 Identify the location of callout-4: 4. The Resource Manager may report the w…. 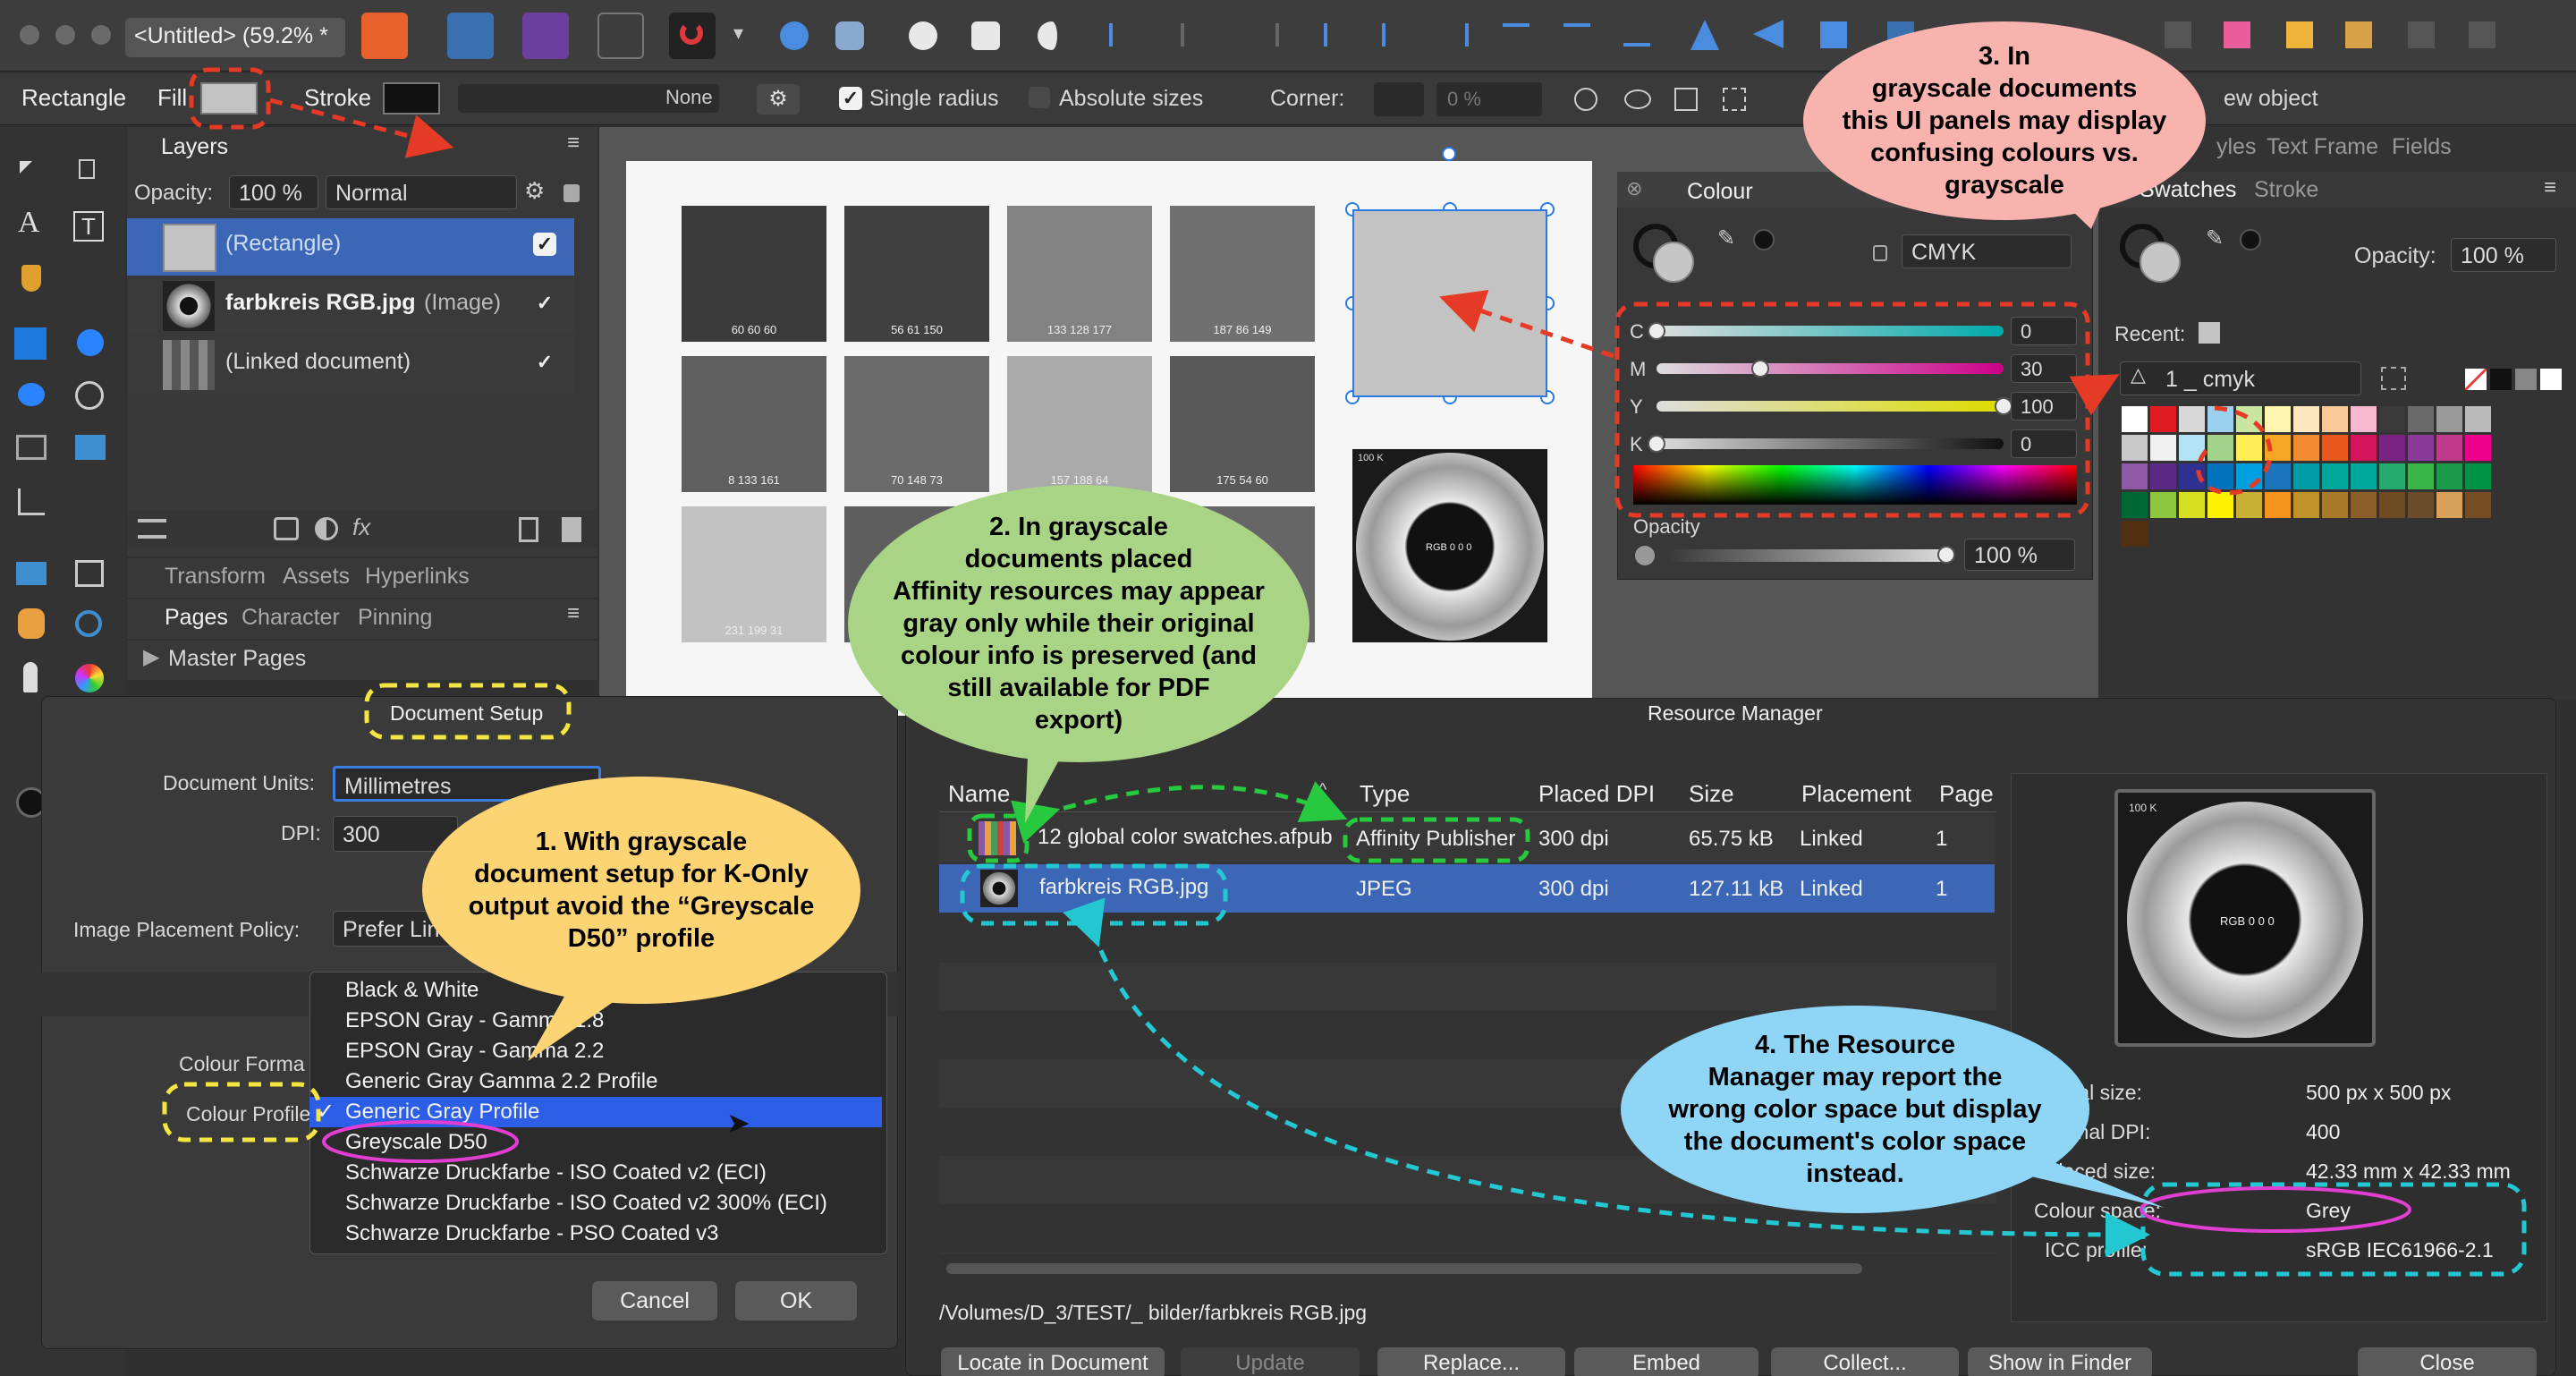
(1855, 1110).